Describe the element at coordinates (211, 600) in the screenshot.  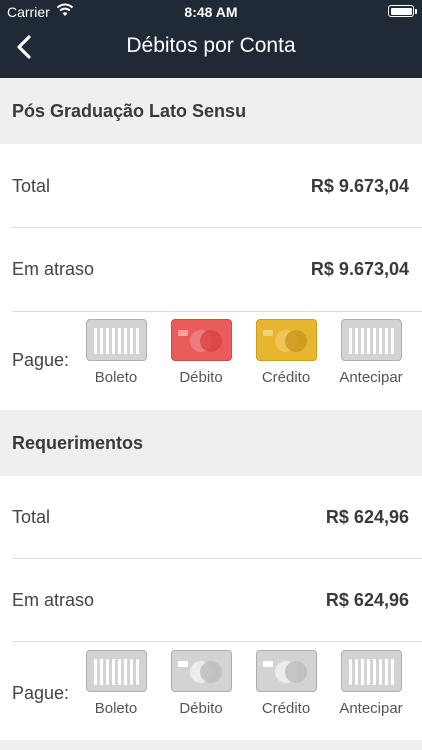
I see `overdue-row: Em atraso R$ 624,96` at that location.